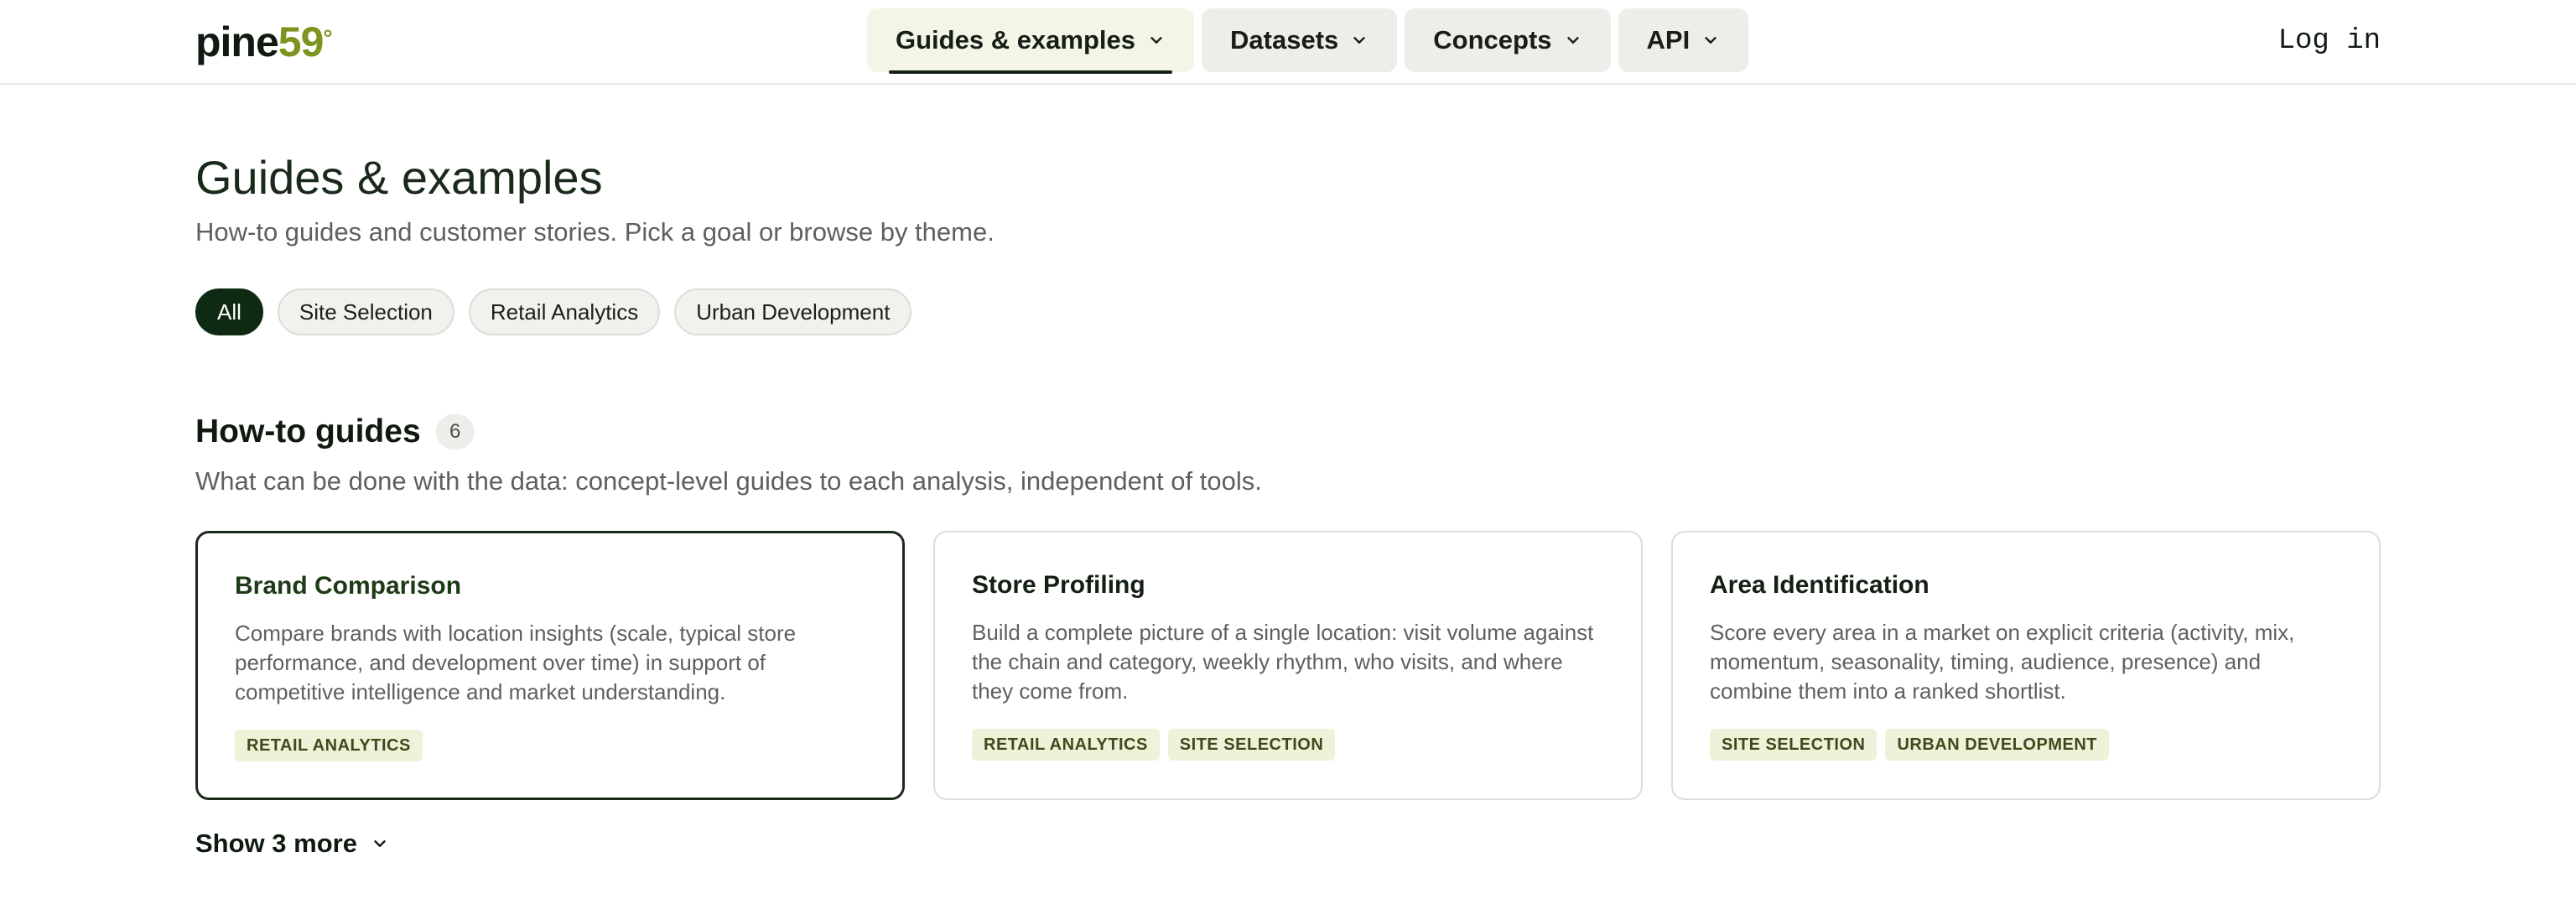 The image size is (2576, 899). Describe the element at coordinates (229, 311) in the screenshot. I see `filter-chip-all: All` at that location.